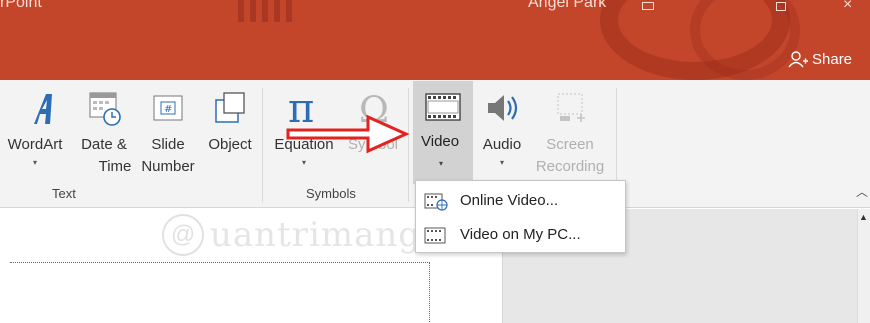  Describe the element at coordinates (34, 162) in the screenshot. I see `wordart-dropdown-icon: ▾` at that location.